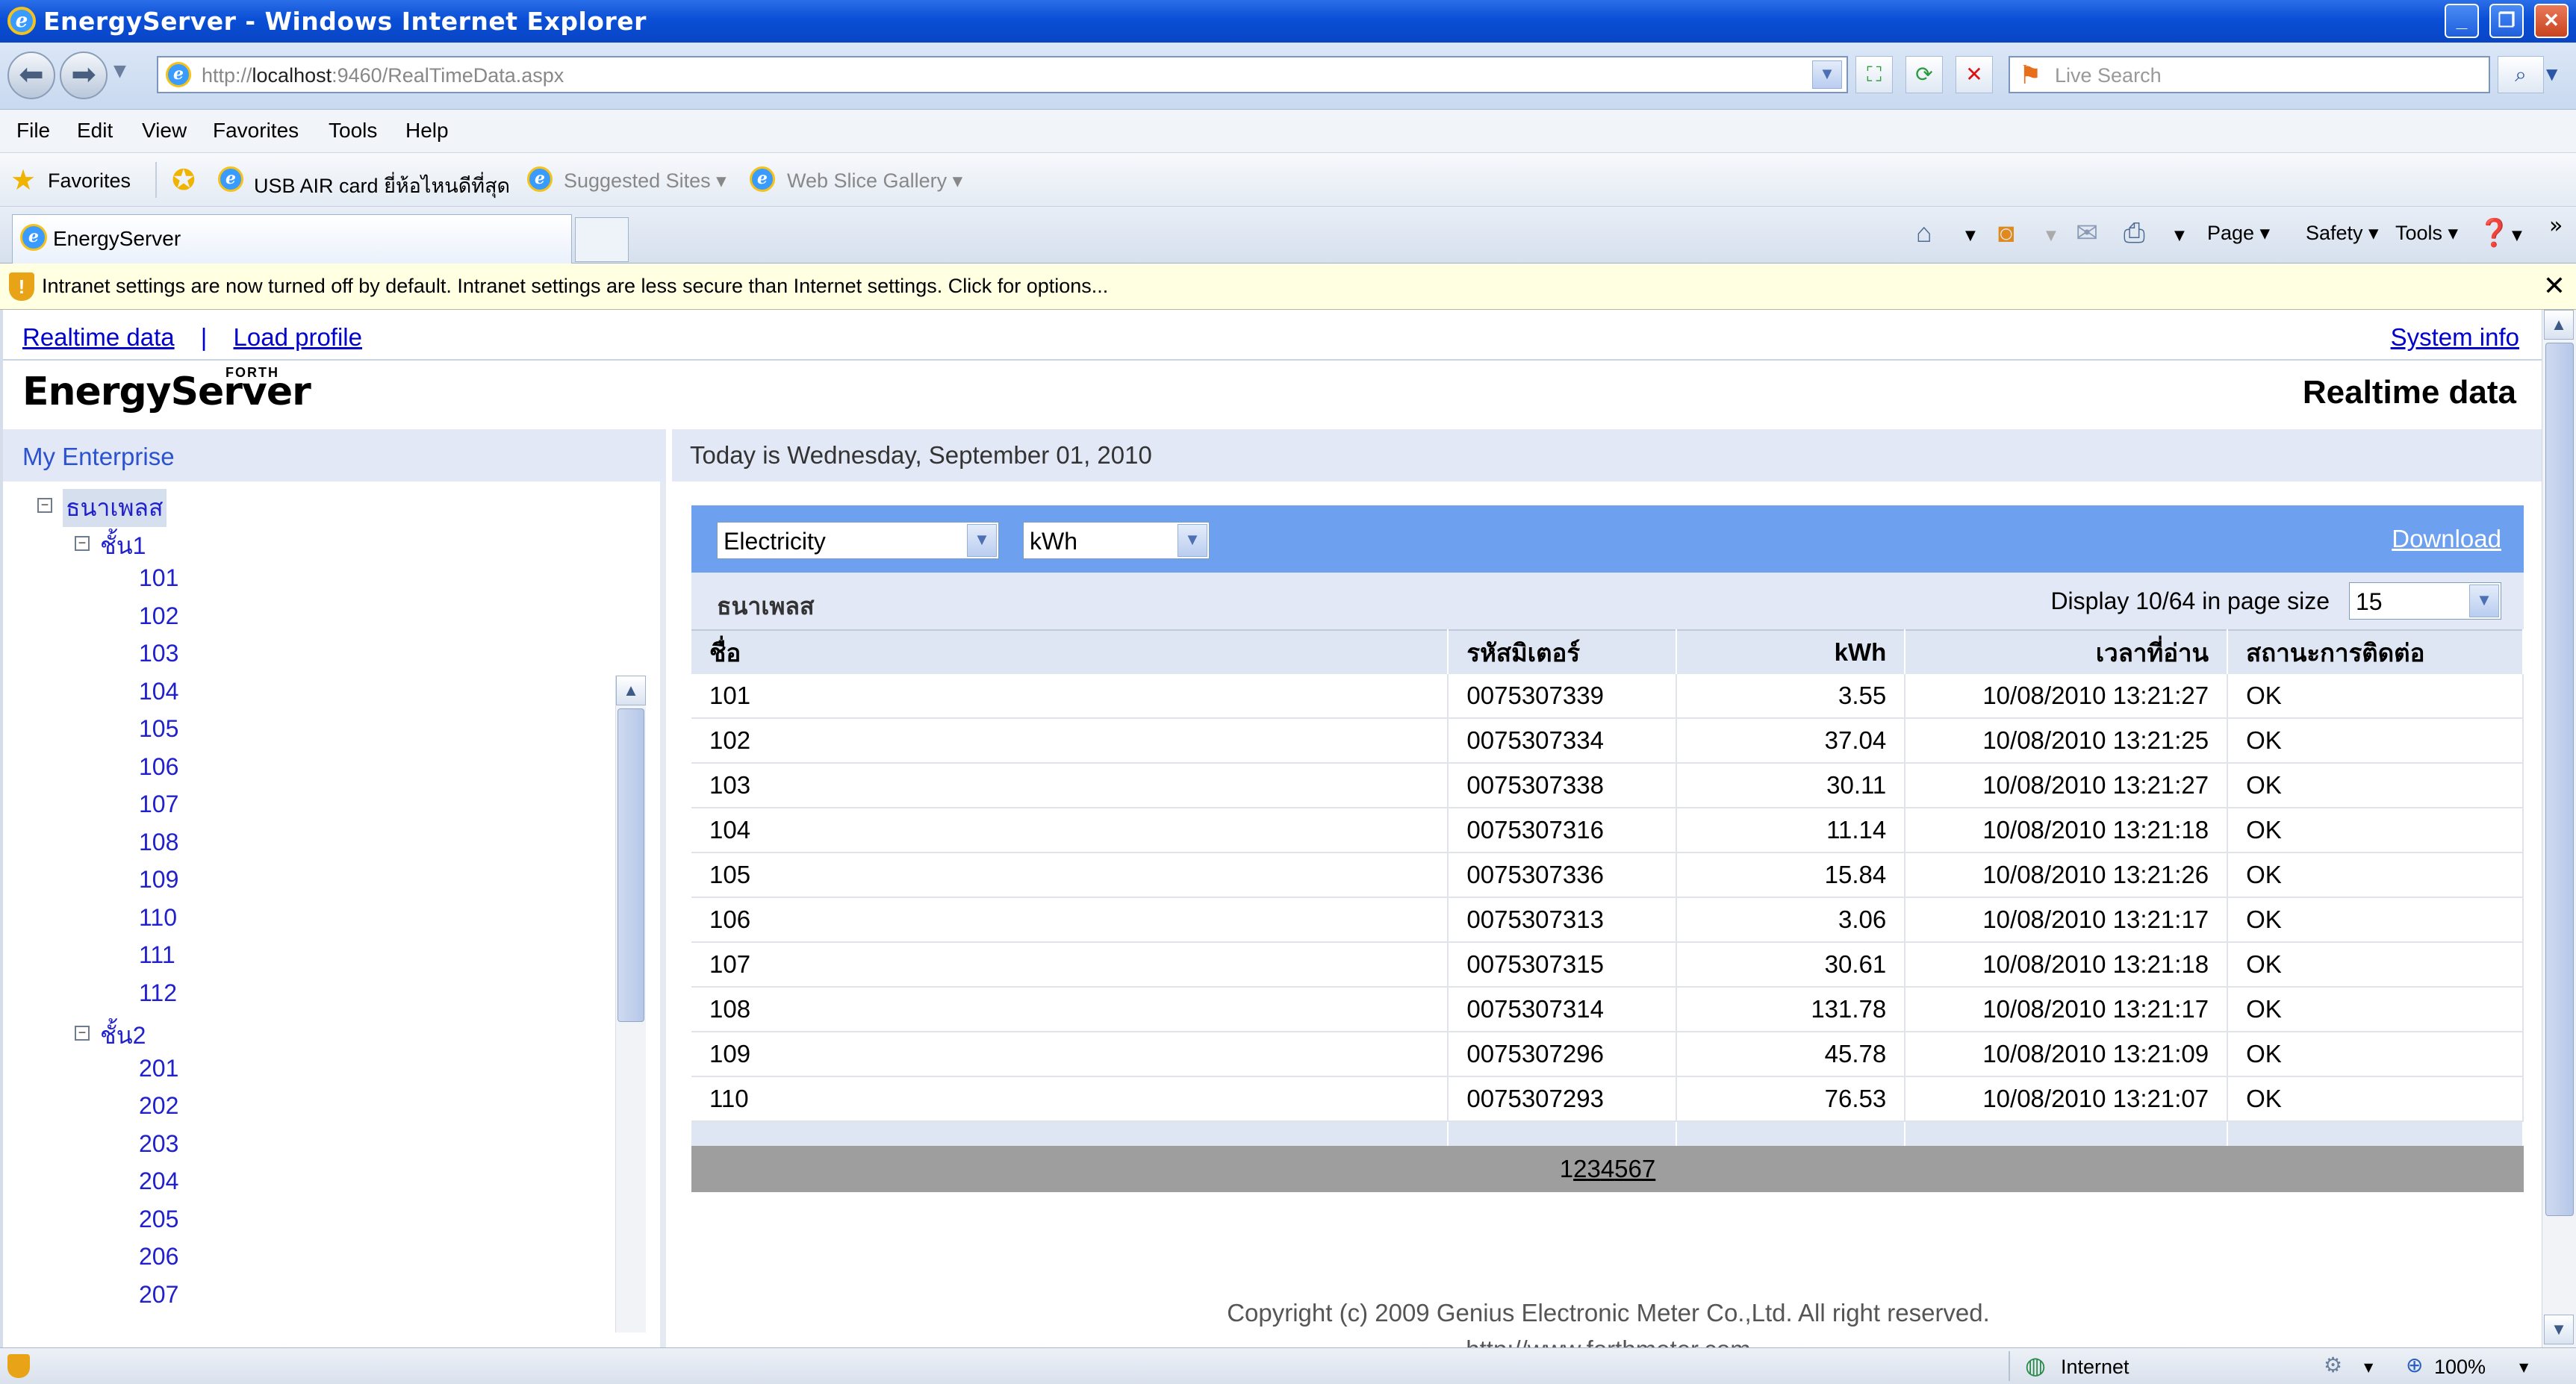 The height and width of the screenshot is (1384, 2576). I want to click on tree-room-node: 201, so click(158, 1068).